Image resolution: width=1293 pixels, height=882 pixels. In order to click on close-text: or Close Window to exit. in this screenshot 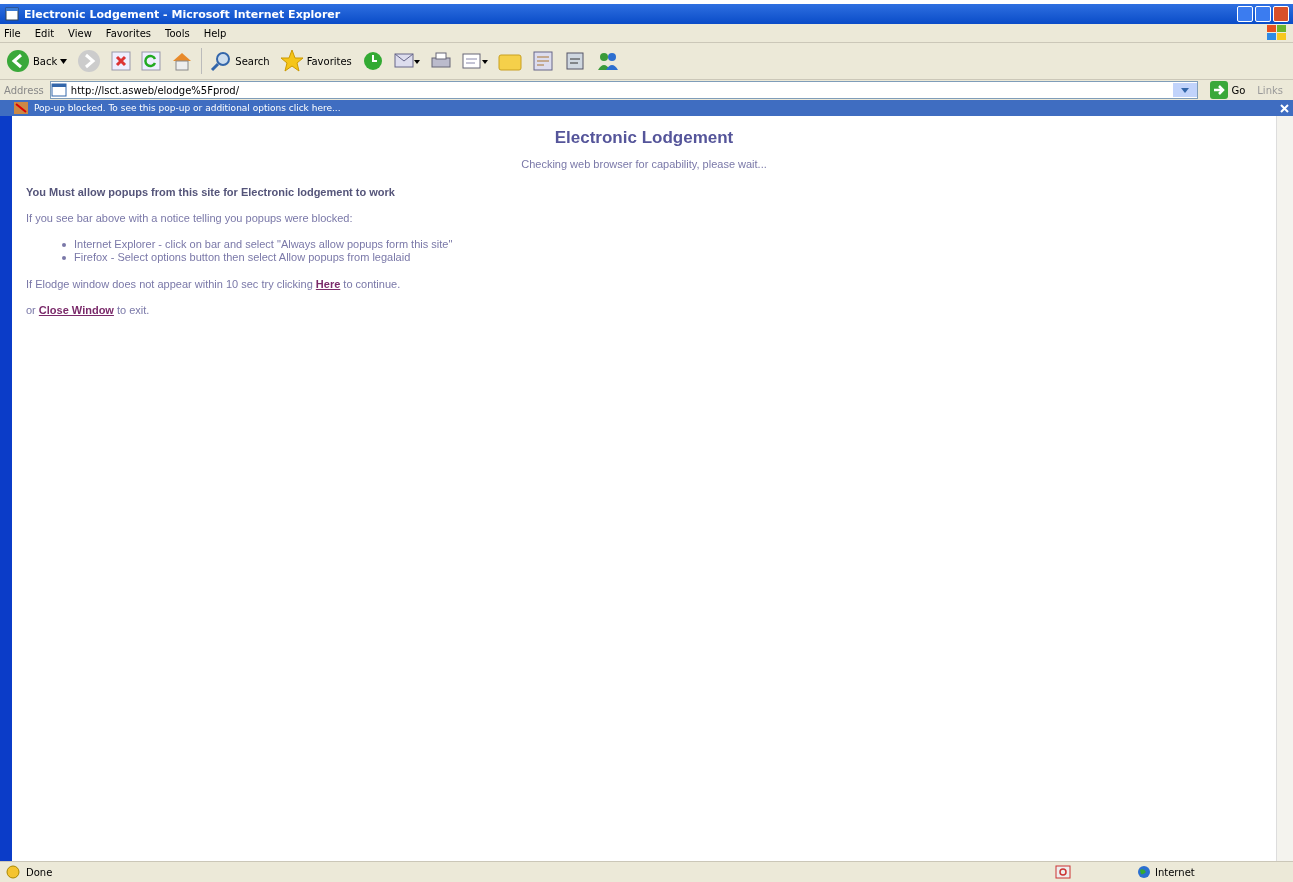, I will do `click(88, 310)`.